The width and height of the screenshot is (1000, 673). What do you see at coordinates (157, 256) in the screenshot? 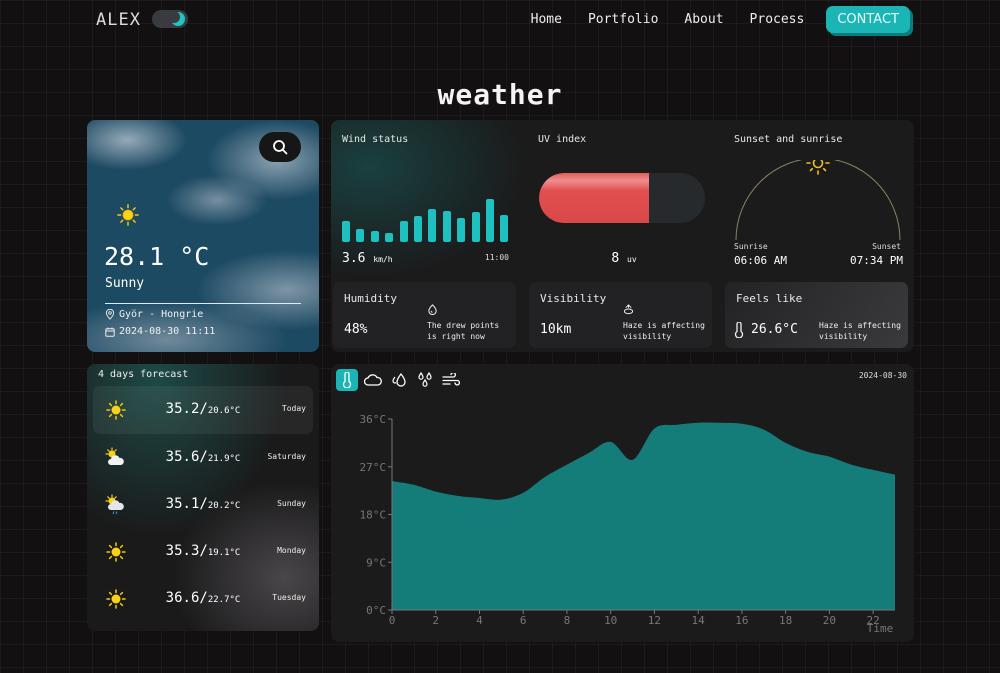
I see `current-temperature: 28.1 °C` at bounding box center [157, 256].